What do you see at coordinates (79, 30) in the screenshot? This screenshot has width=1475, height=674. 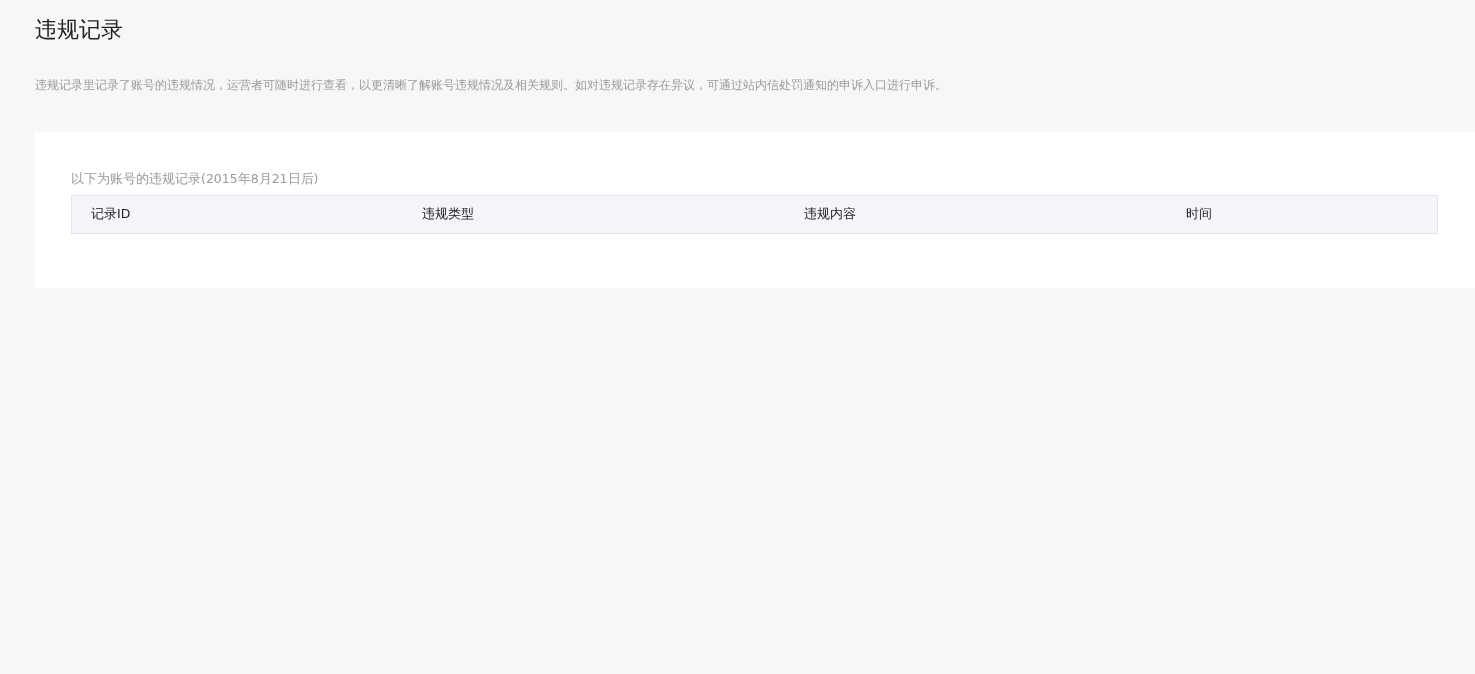 I see `page-title: 违规记录` at bounding box center [79, 30].